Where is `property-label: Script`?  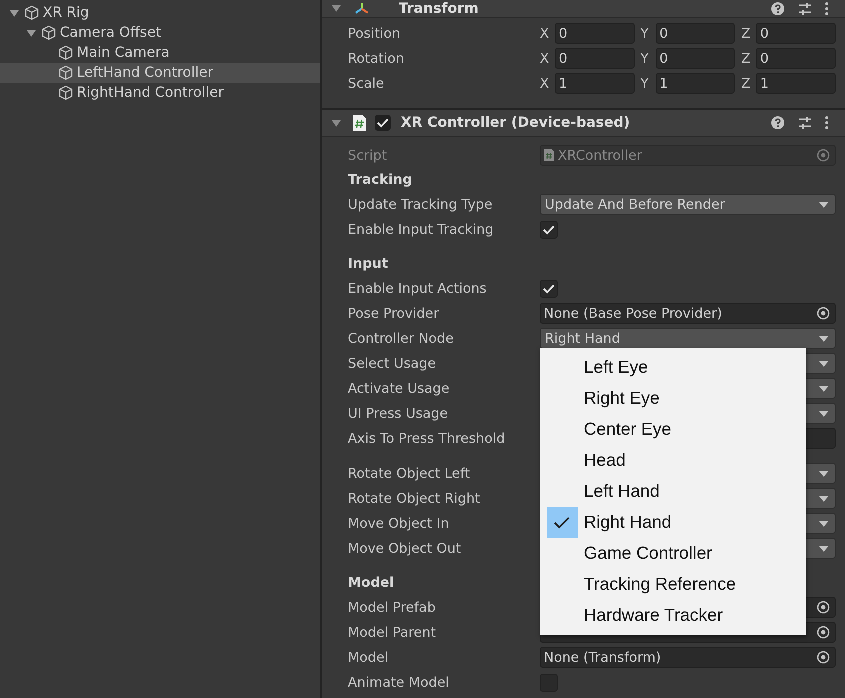
property-label: Script is located at coordinates (368, 156).